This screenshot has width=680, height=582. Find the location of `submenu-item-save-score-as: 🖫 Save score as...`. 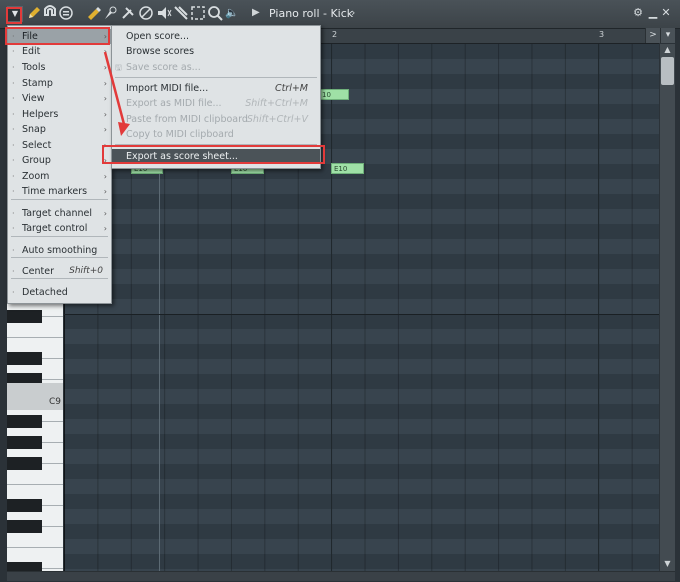

submenu-item-save-score-as: 🖫 Save score as... is located at coordinates (216, 67).